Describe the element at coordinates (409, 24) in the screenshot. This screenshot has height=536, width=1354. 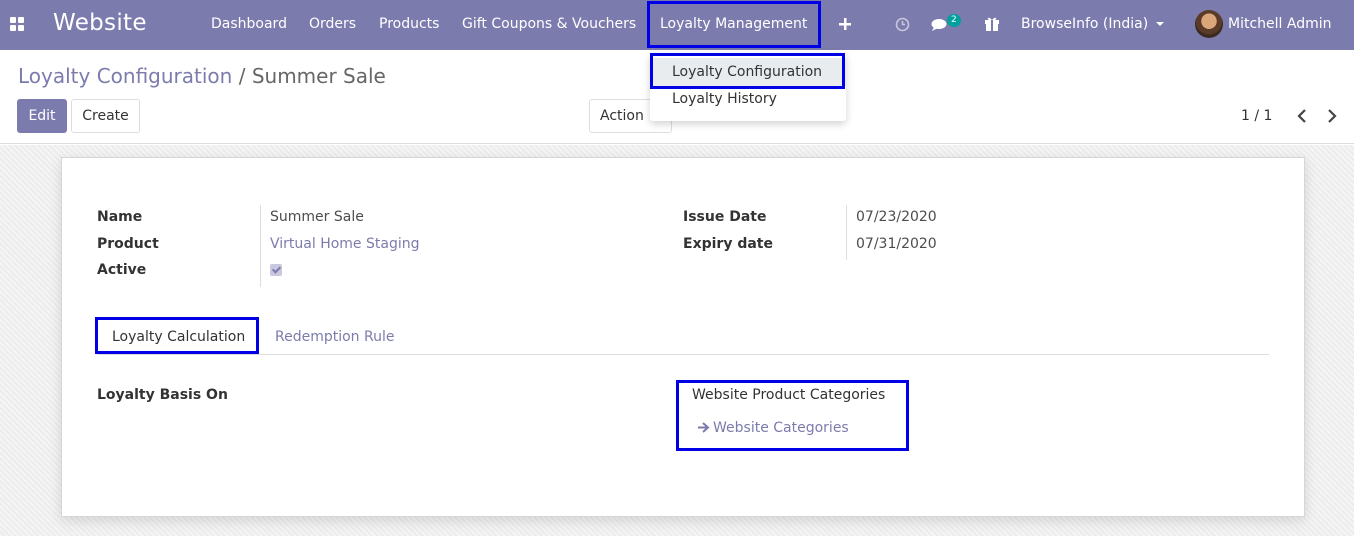
I see `menu-products: Products` at that location.